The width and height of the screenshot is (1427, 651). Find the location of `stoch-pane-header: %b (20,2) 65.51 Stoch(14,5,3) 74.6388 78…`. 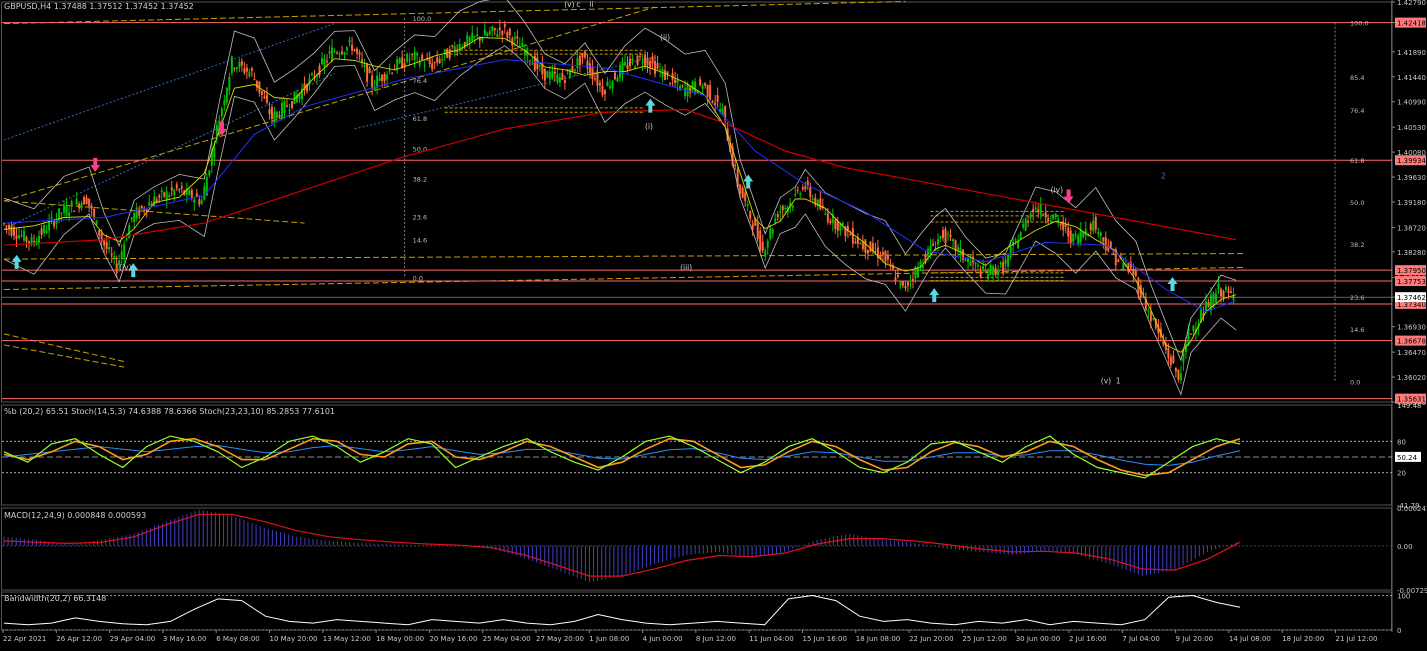

stoch-pane-header: %b (20,2) 65.51 Stoch(14,5,3) 74.6388 78… is located at coordinates (170, 411).